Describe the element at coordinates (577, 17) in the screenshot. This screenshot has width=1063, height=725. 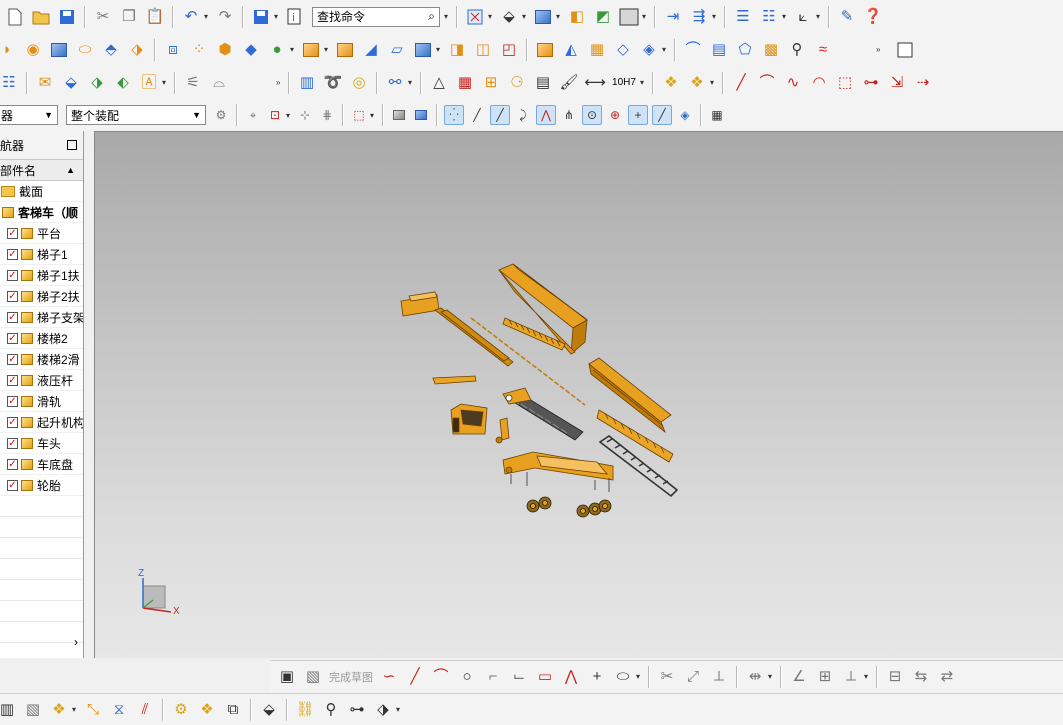
I see `section-view-icon: ◧` at that location.